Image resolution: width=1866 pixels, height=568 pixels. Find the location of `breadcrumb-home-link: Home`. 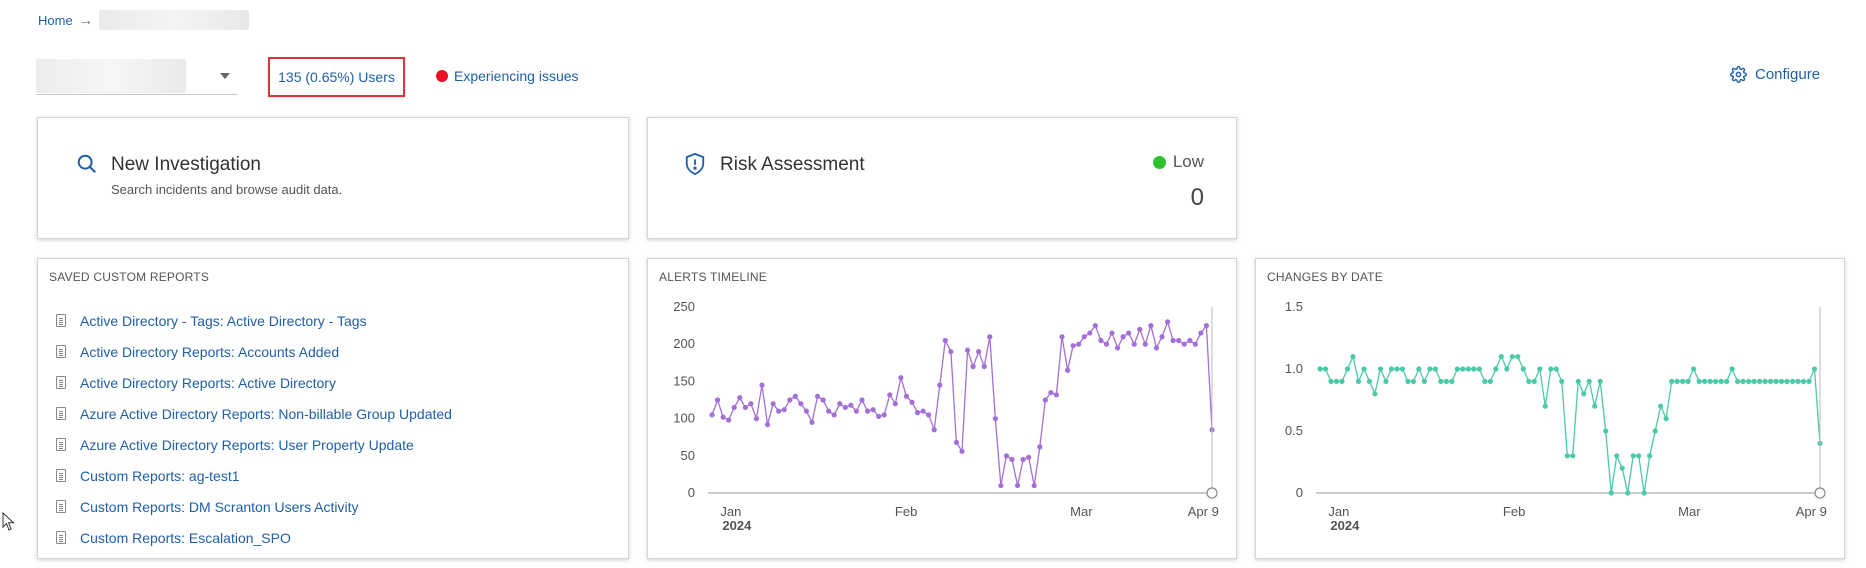

breadcrumb-home-link: Home is located at coordinates (55, 20).